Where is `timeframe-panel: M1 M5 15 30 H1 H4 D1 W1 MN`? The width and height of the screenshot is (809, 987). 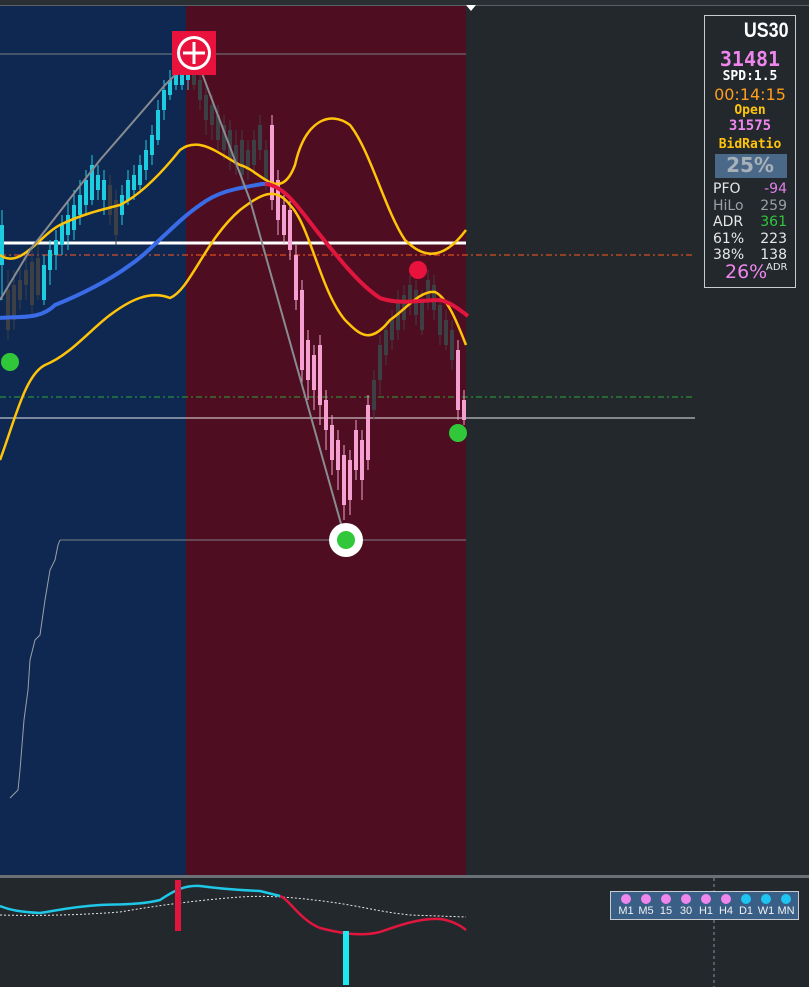 timeframe-panel: M1 M5 15 30 H1 H4 D1 W1 MN is located at coordinates (704, 905).